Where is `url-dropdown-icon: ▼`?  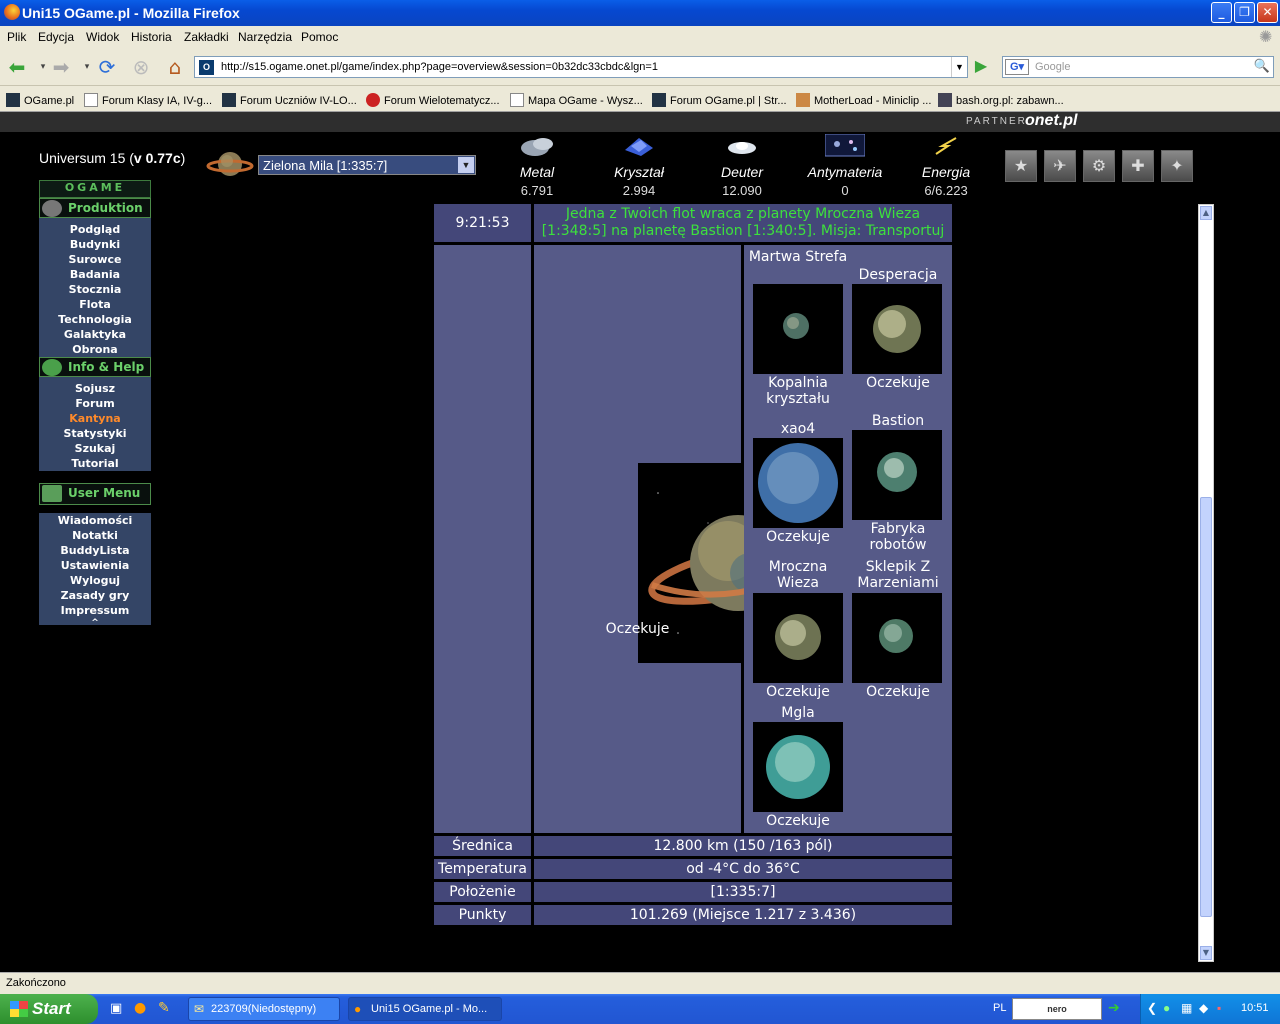
url-dropdown-icon: ▼ is located at coordinates (959, 67).